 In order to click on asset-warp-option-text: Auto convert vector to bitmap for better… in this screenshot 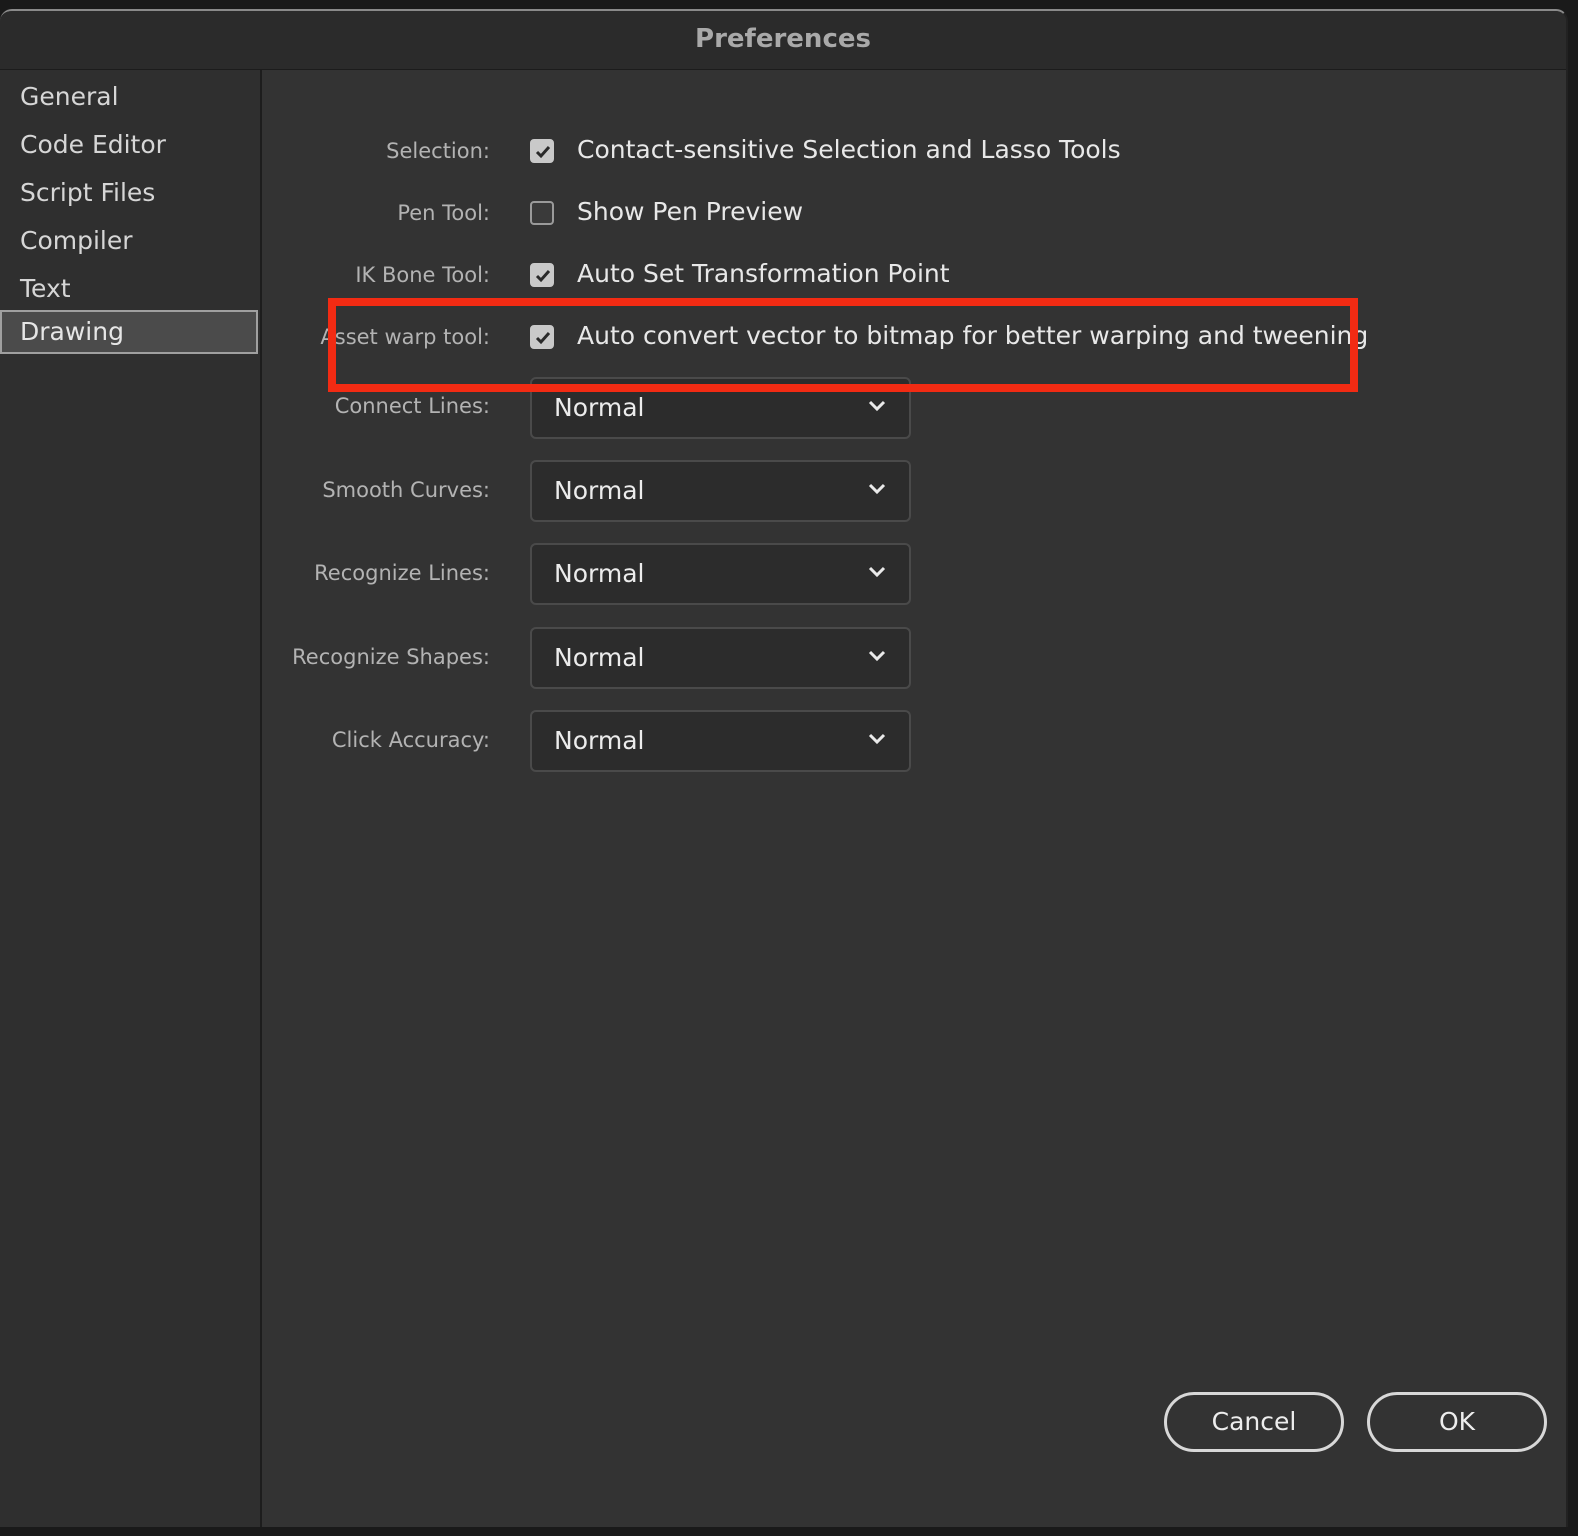, I will do `click(973, 335)`.